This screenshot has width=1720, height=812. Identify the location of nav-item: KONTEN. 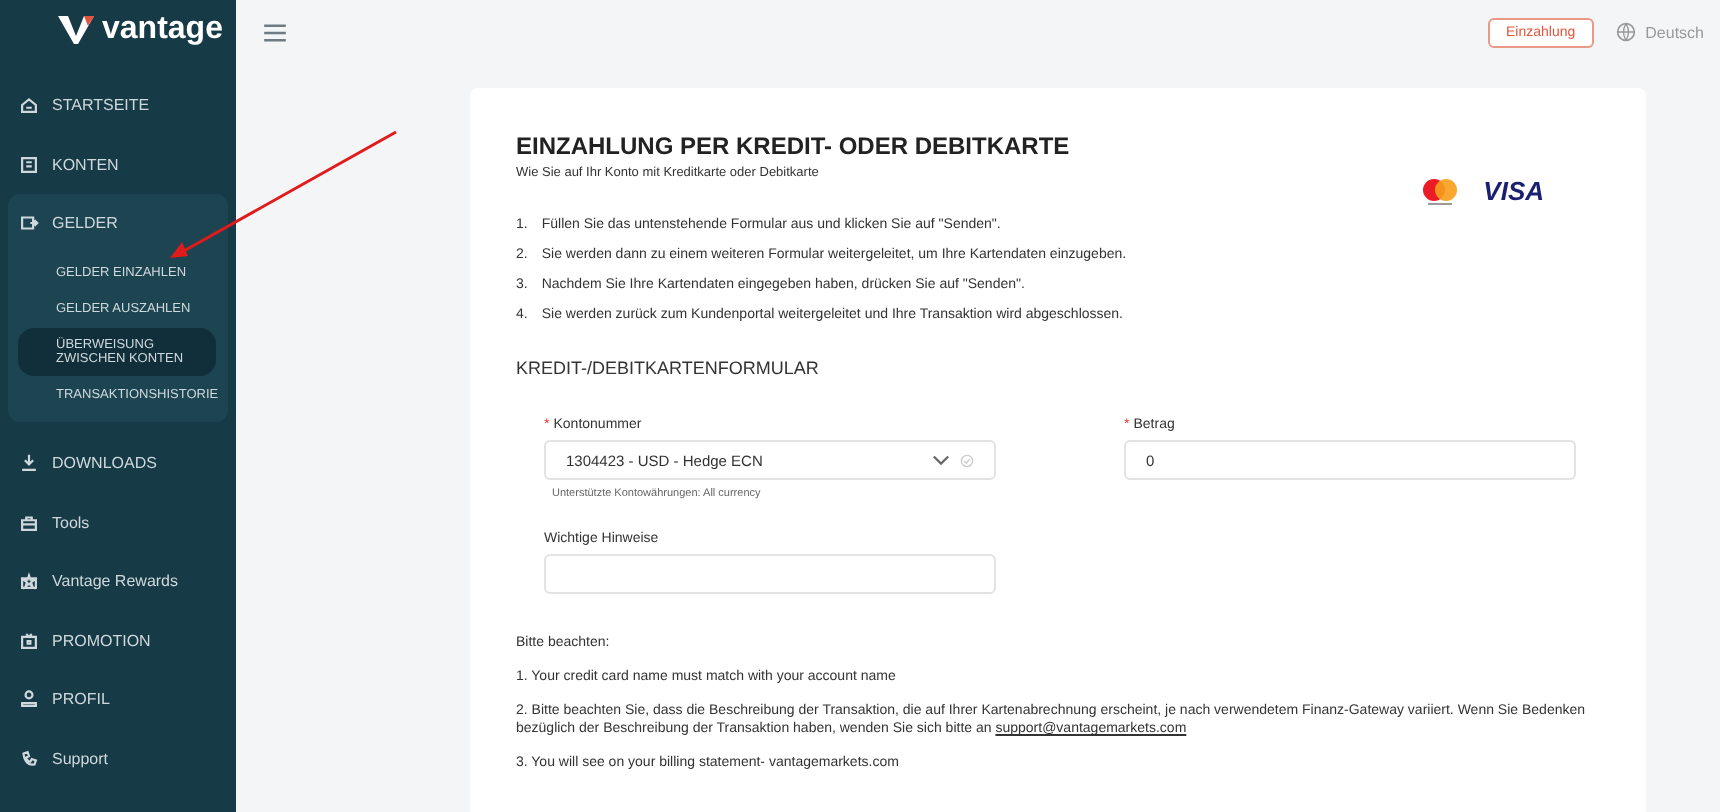
(118, 164).